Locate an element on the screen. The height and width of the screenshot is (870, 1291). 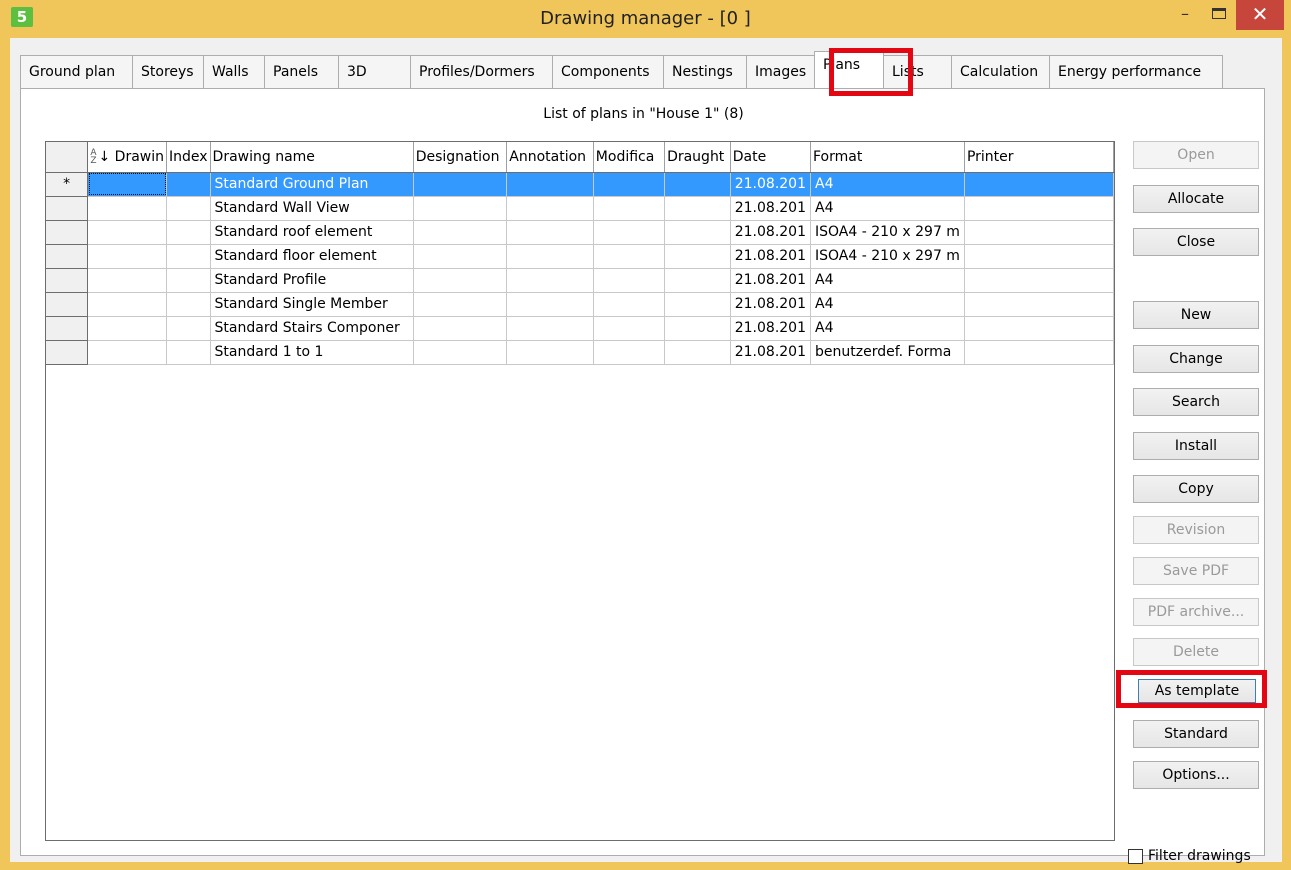
maximize-button is located at coordinates (1219, 15).